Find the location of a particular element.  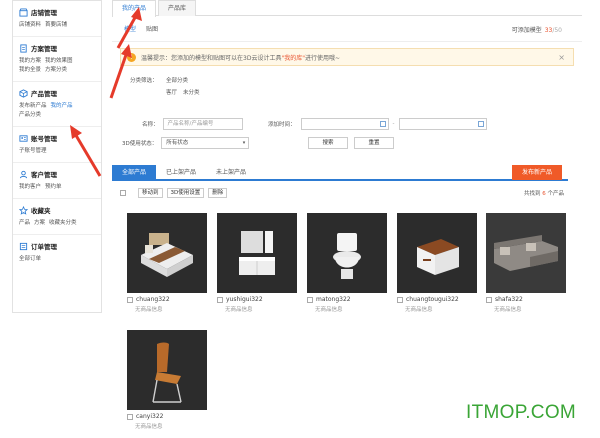

sidebar-section-account: 账号管理 子账号管理 is located at coordinates (57, 145).